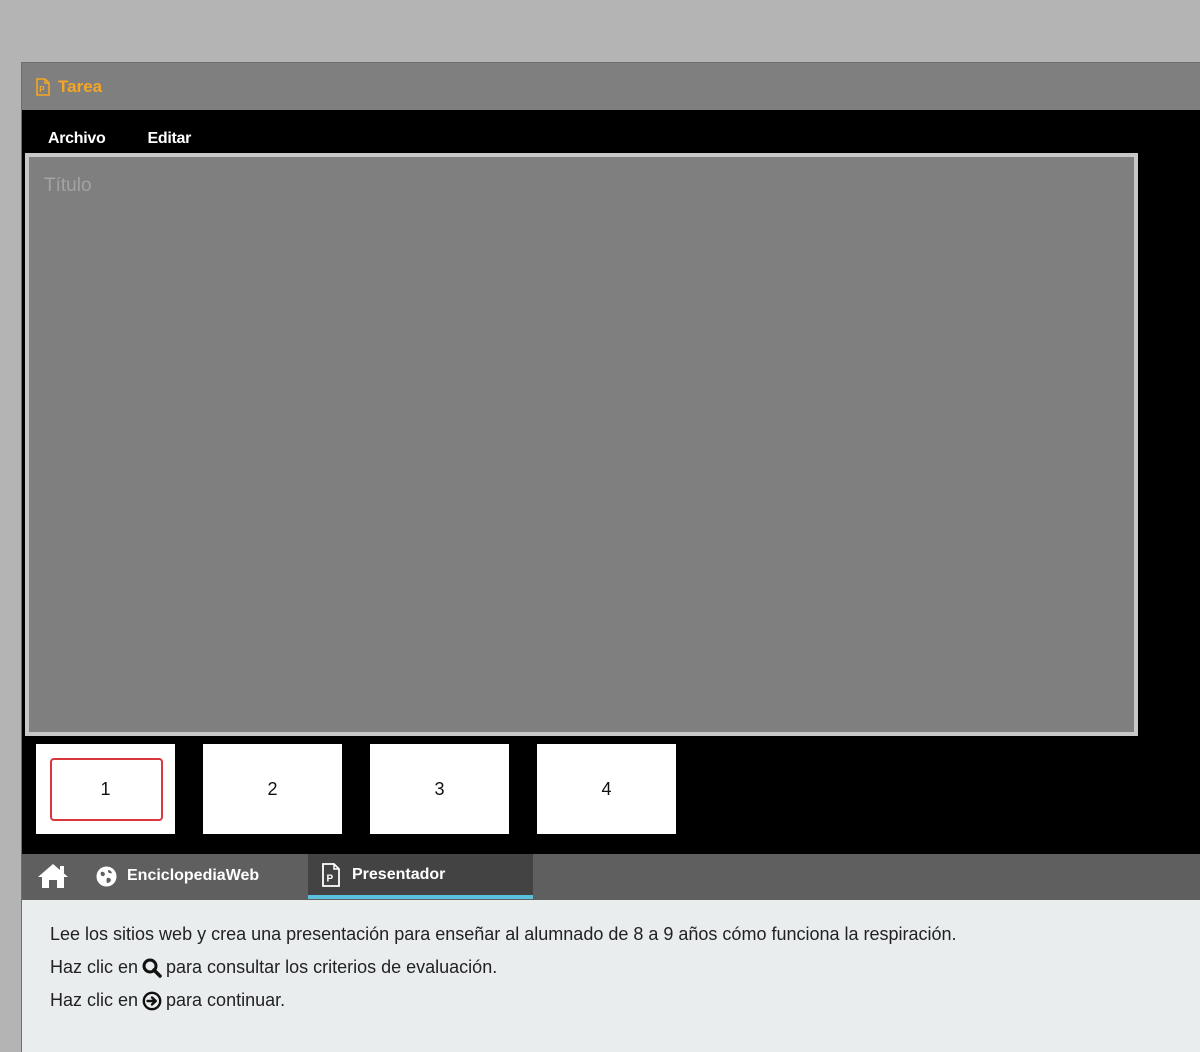 The image size is (1200, 1052). I want to click on slide-thumbnail-label: 2, so click(272, 788).